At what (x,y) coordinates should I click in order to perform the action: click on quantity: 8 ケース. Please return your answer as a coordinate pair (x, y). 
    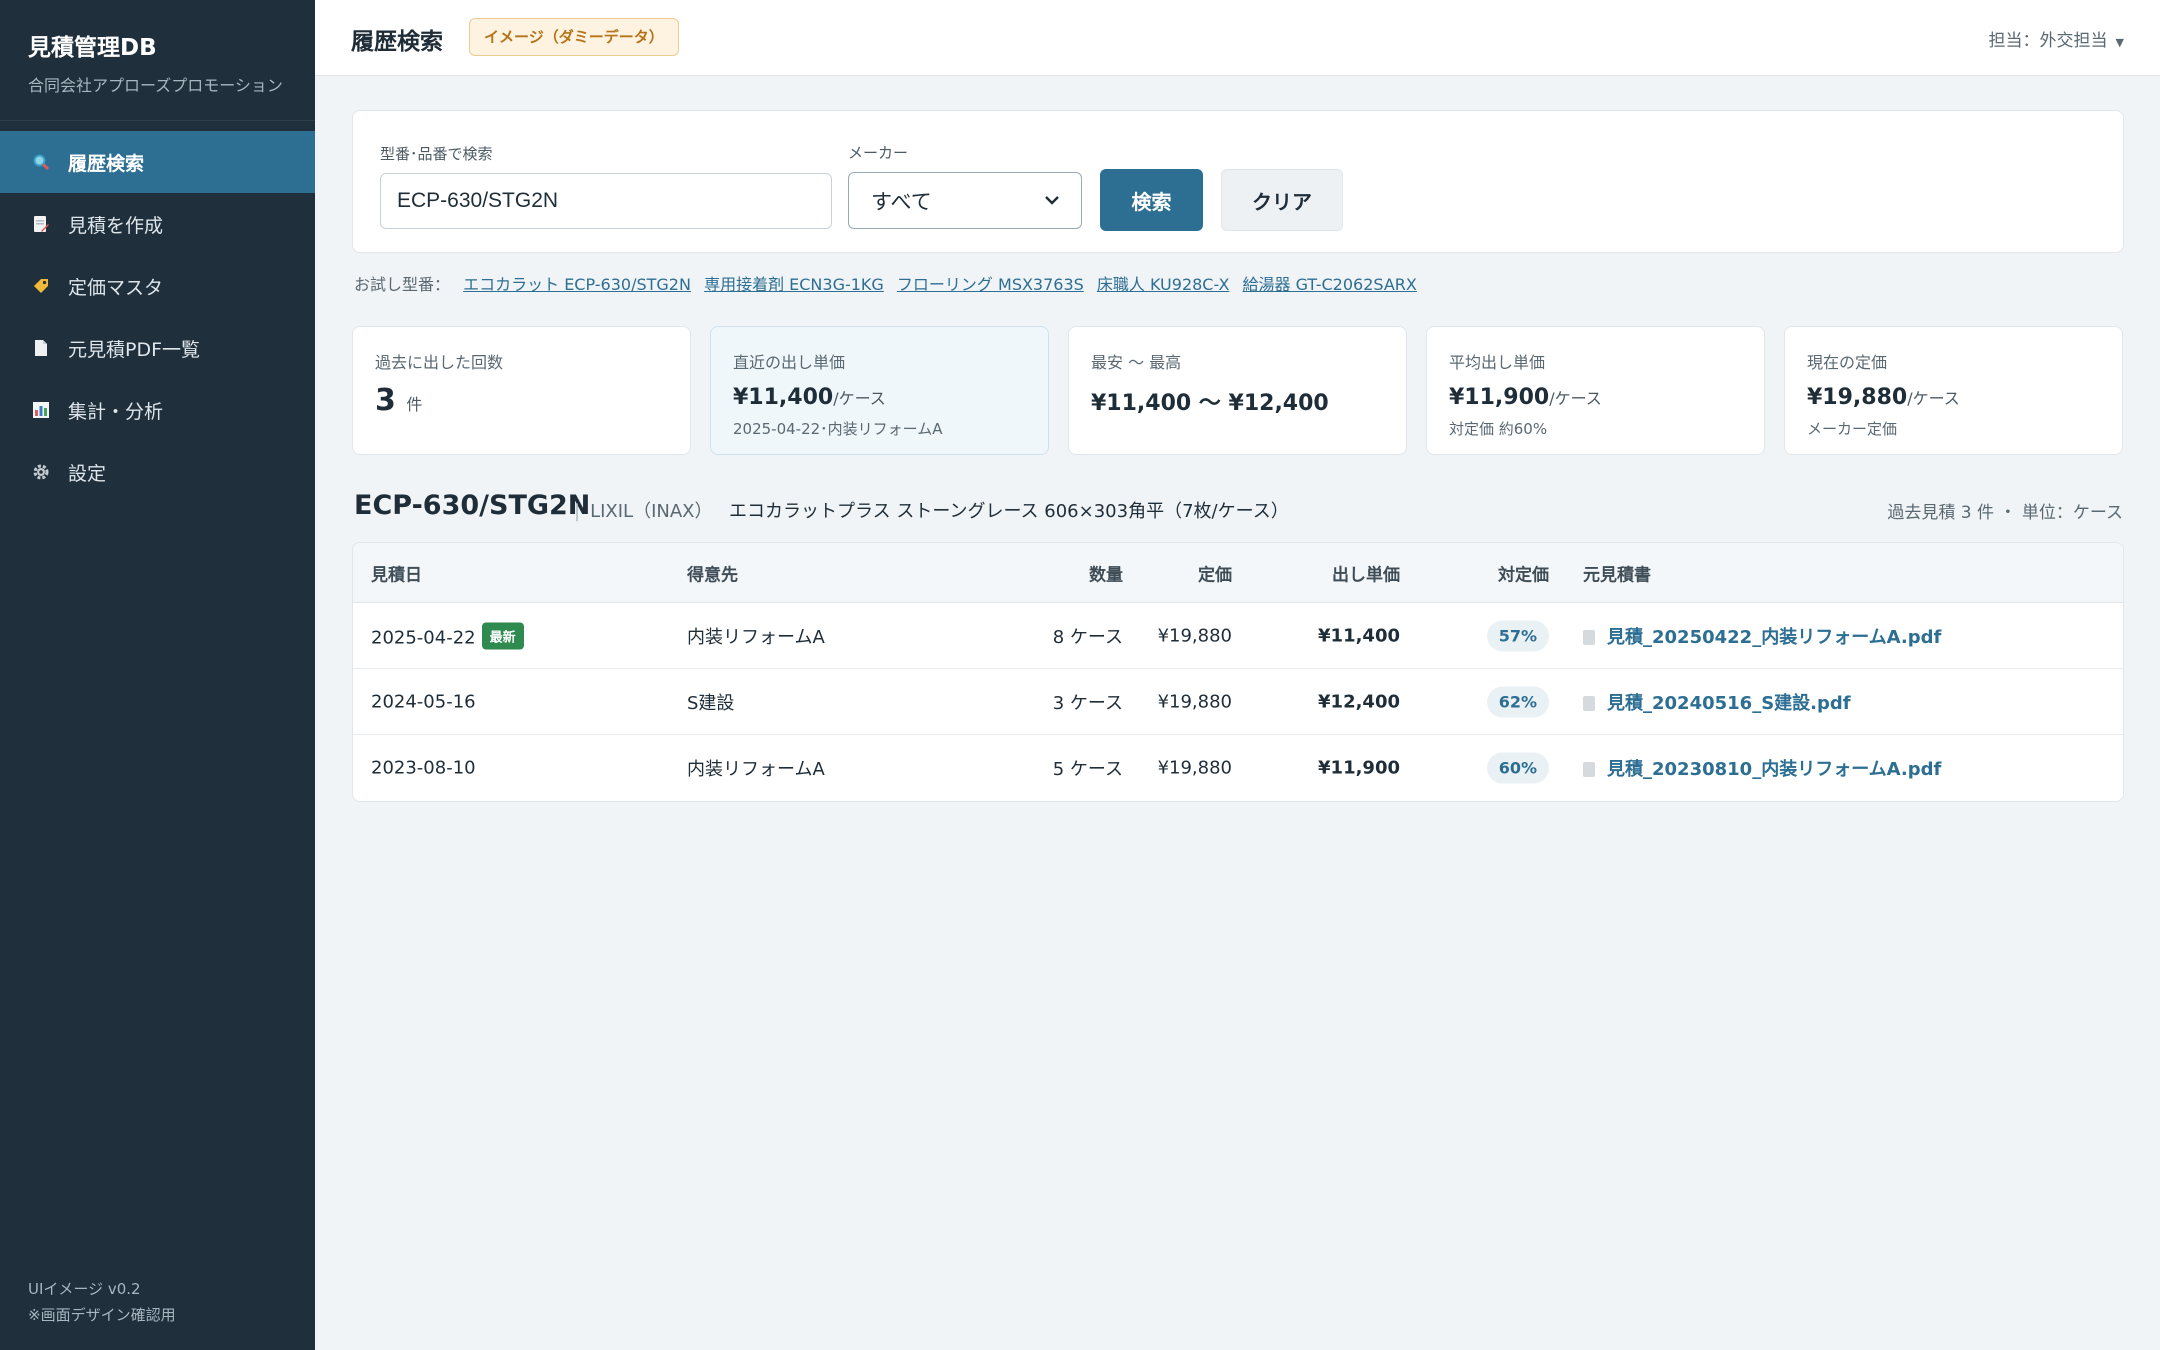
    Looking at the image, I should click on (1087, 637).